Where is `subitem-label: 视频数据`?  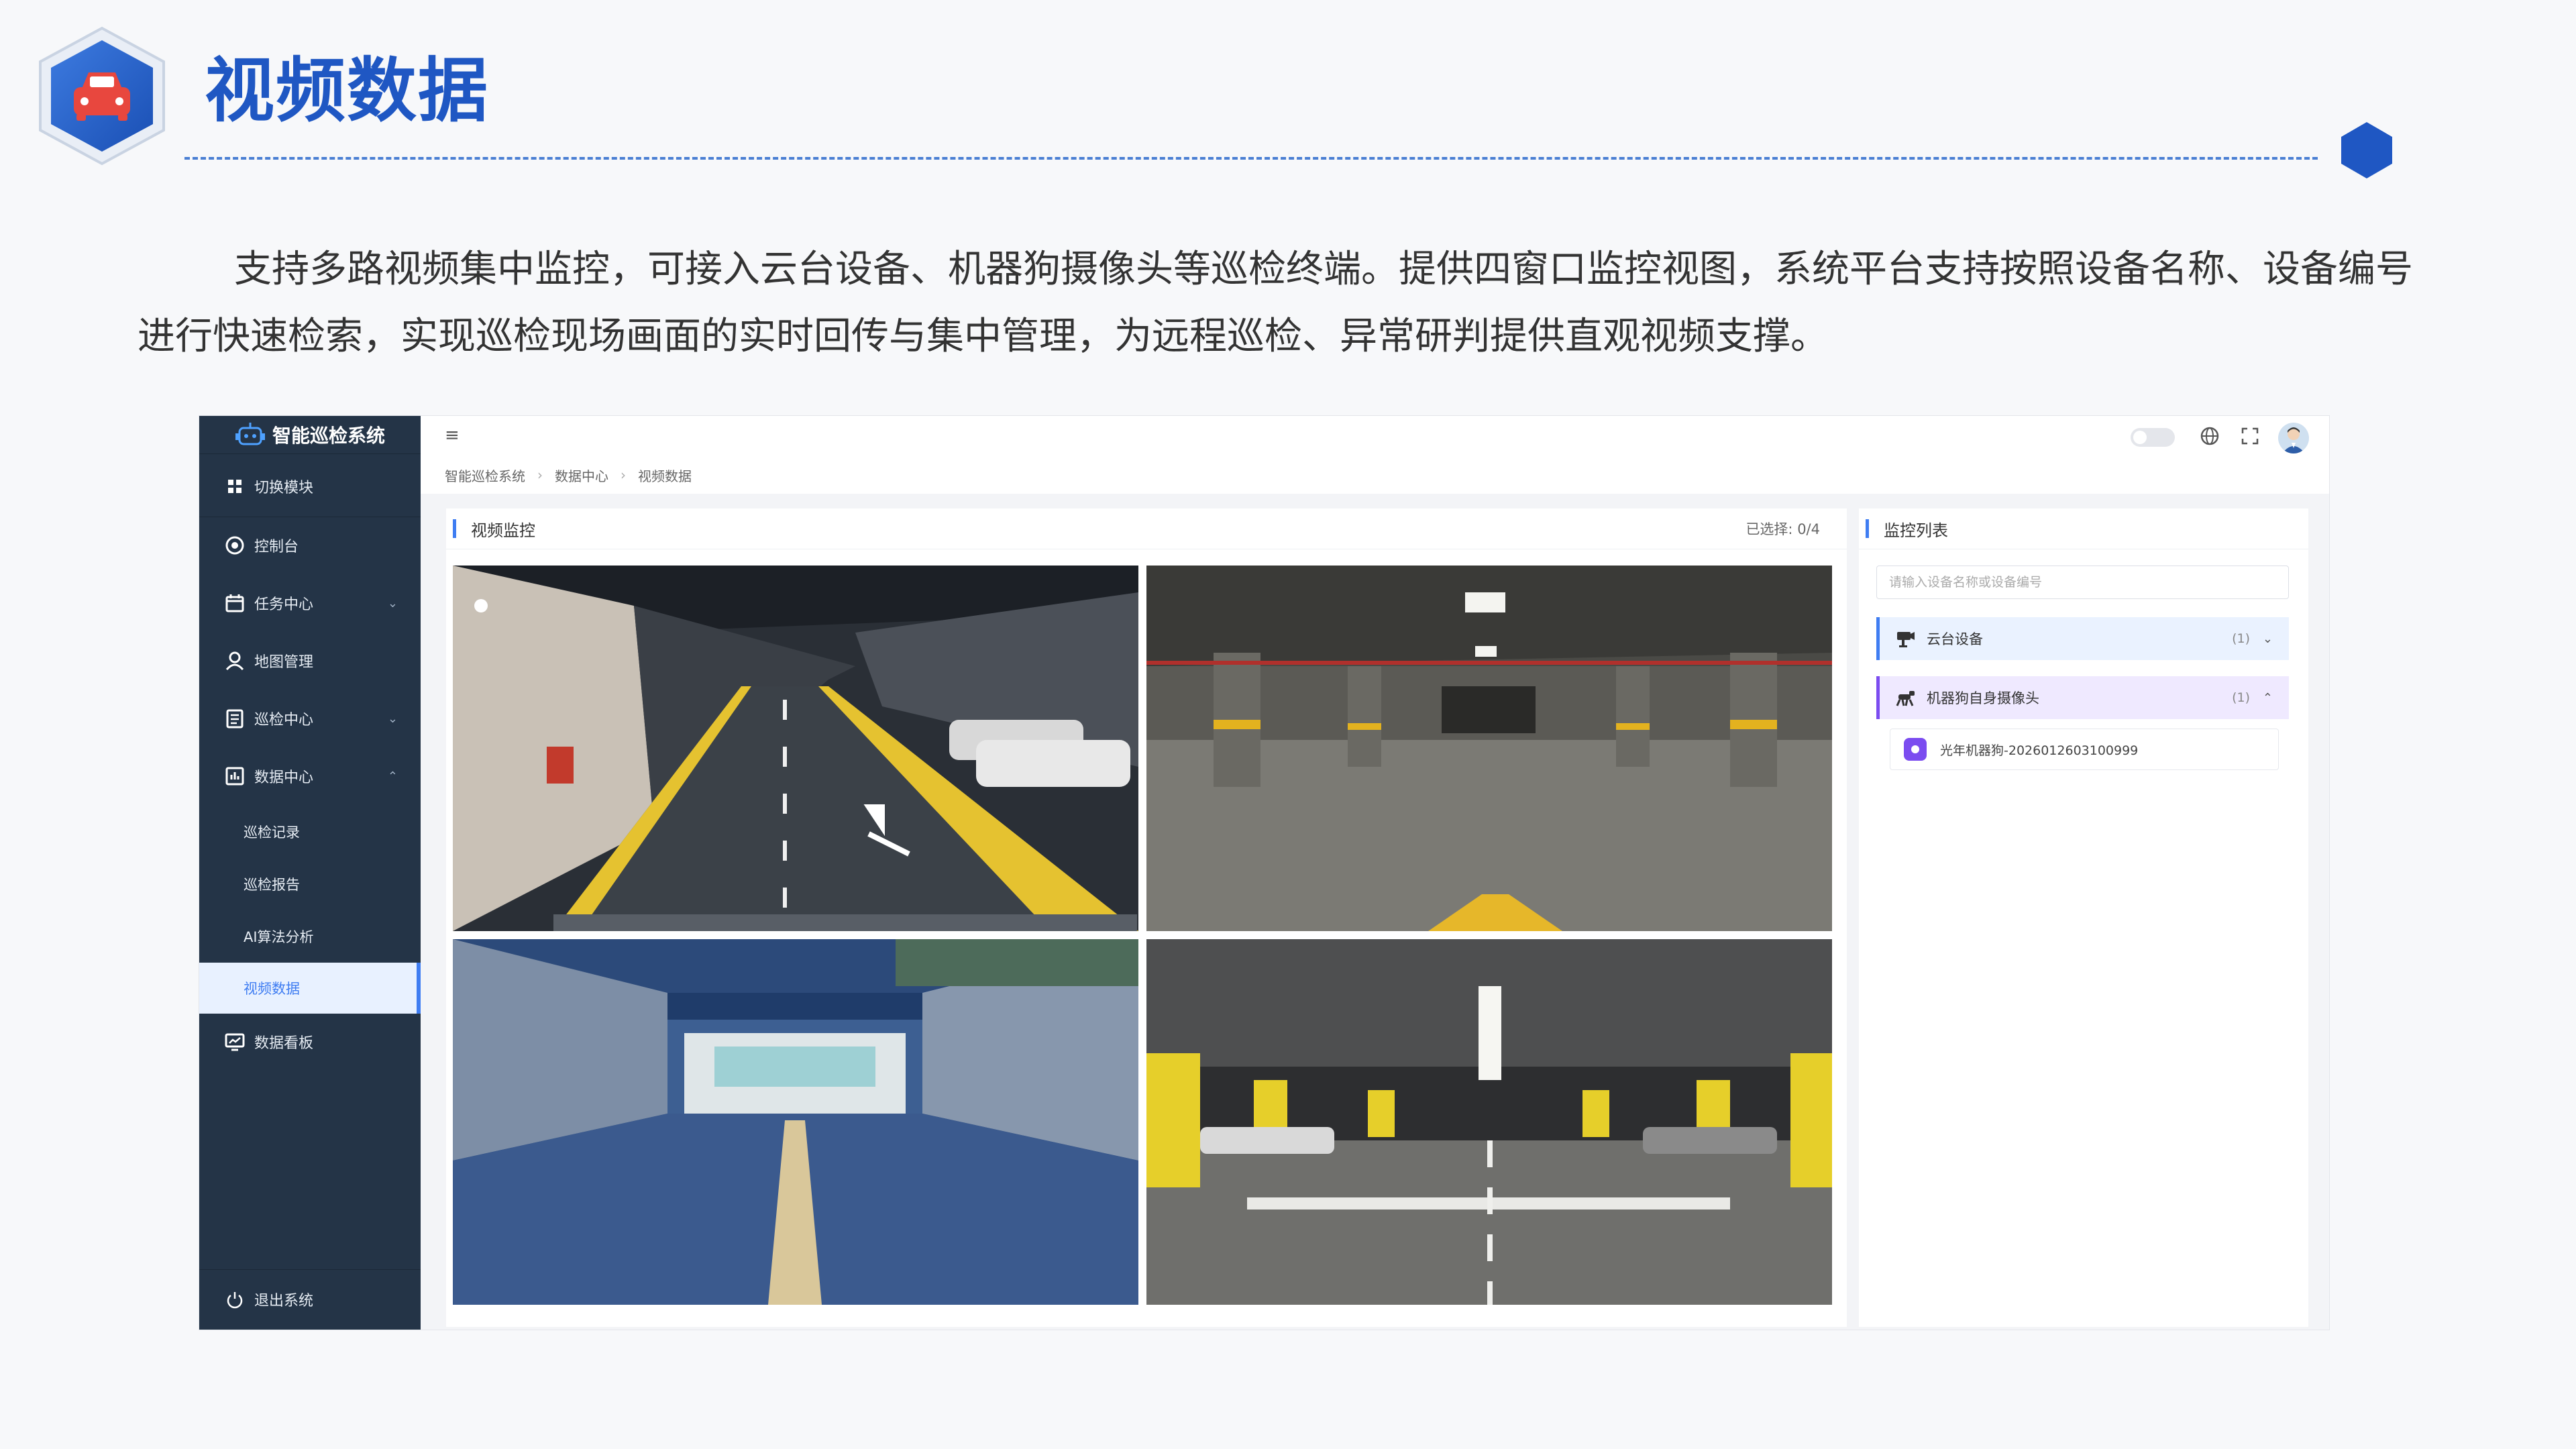
subitem-label: 视频数据 is located at coordinates (272, 989).